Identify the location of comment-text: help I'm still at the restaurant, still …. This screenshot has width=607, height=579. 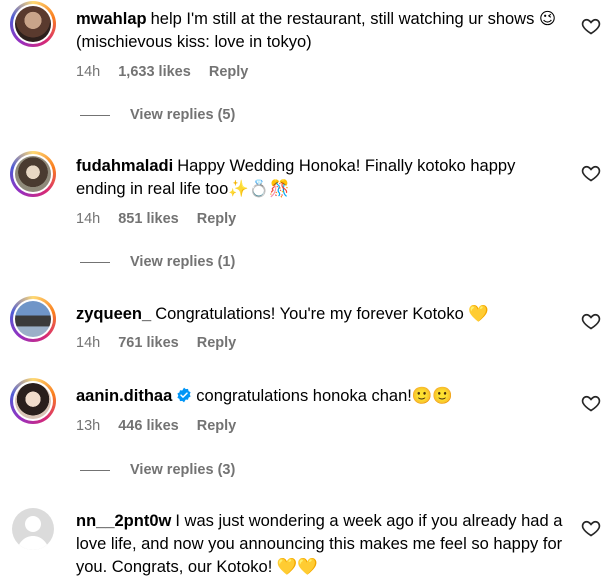
(316, 30).